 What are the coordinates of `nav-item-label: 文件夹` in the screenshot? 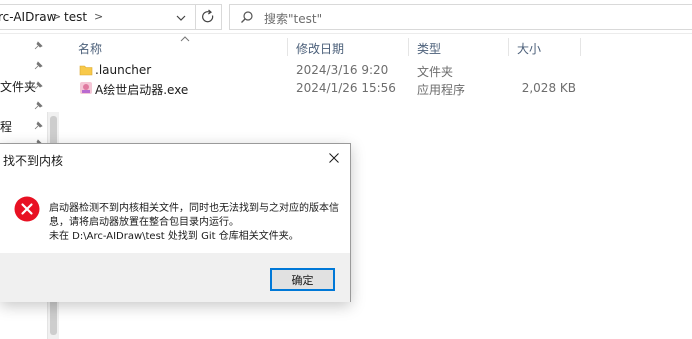 It's located at (18, 86).